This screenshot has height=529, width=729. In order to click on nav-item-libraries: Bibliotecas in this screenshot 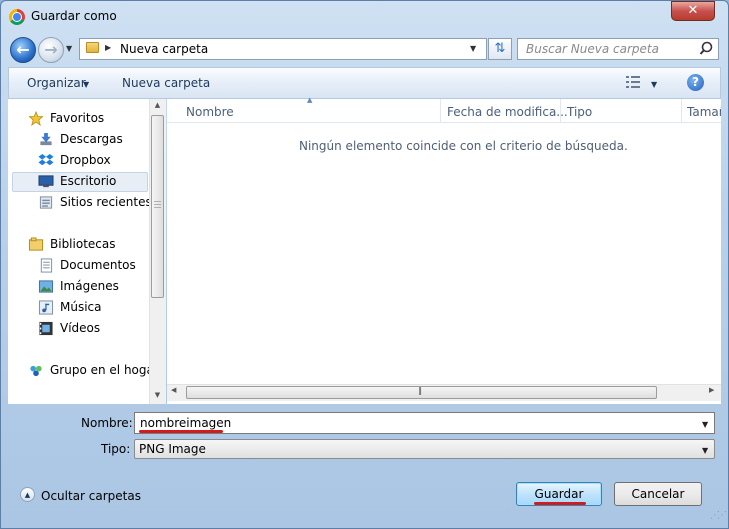, I will do `click(78, 244)`.